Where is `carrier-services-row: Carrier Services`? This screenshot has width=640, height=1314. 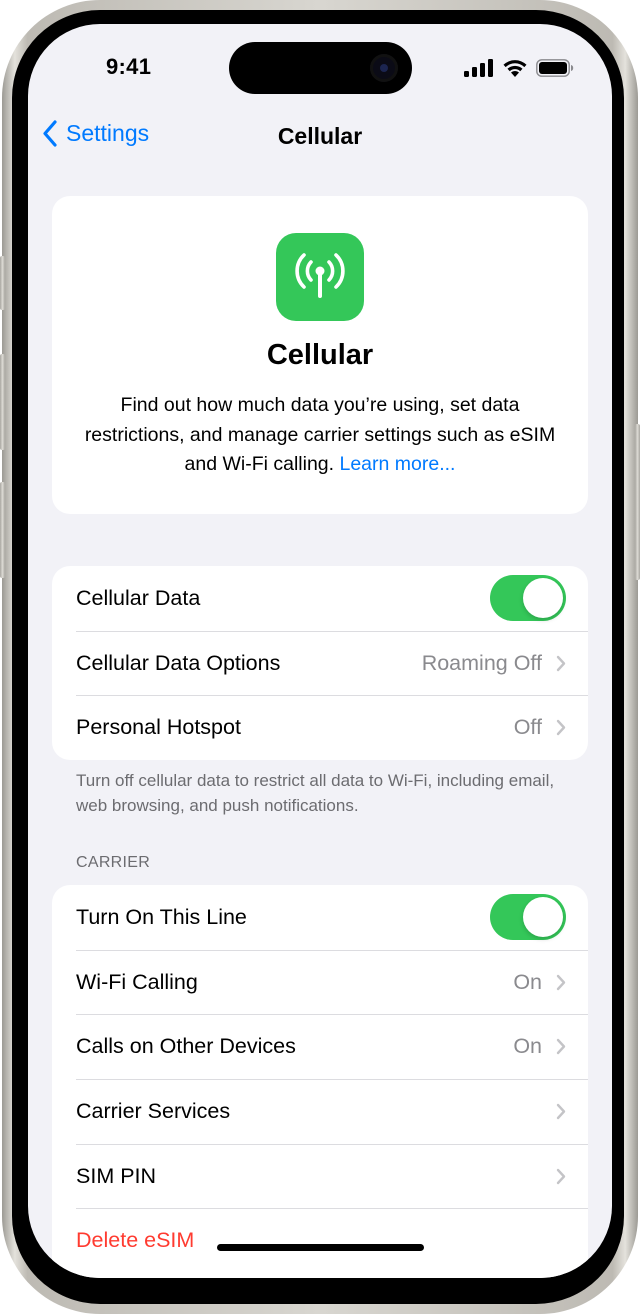 carrier-services-row: Carrier Services is located at coordinates (320, 1111).